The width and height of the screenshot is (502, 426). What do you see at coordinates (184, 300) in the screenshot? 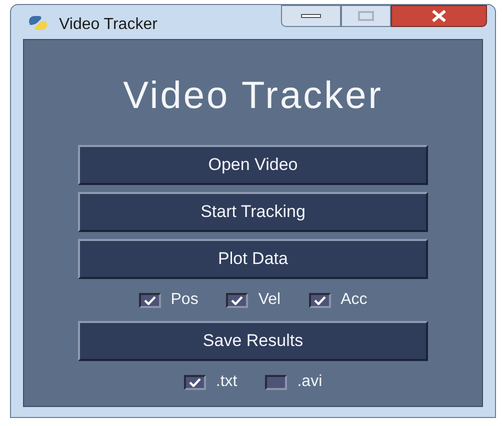
I see `checkbox-label: Pos` at bounding box center [184, 300].